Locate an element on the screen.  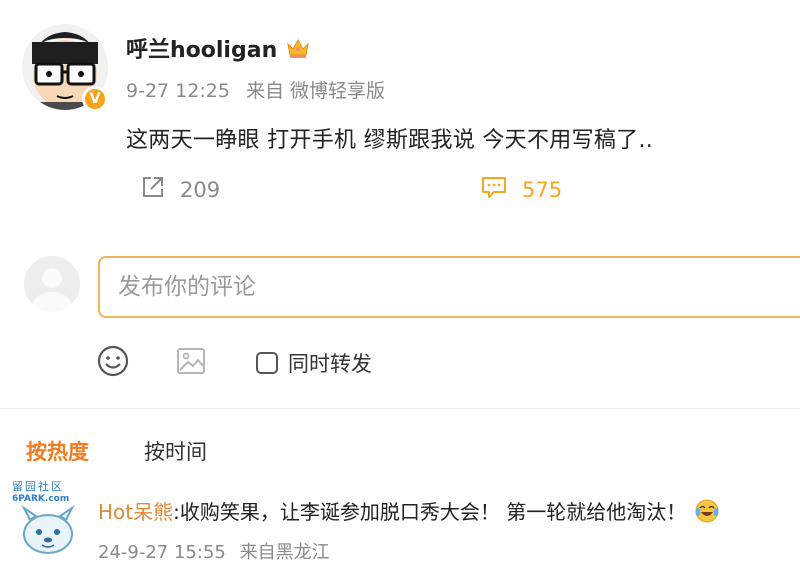
watermark-site: 6PARK.com is located at coordinates (41, 499).